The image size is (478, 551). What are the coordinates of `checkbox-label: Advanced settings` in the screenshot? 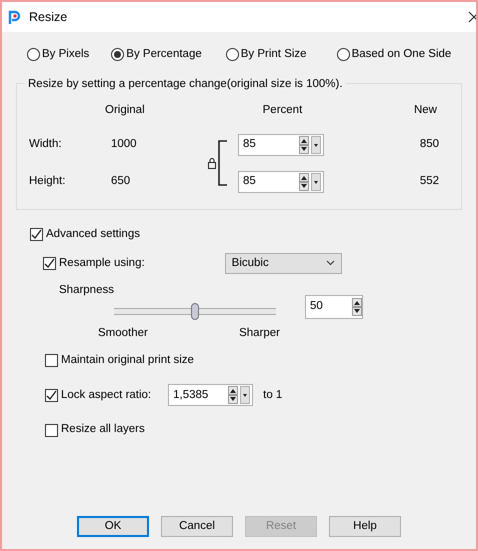 It's located at (93, 234).